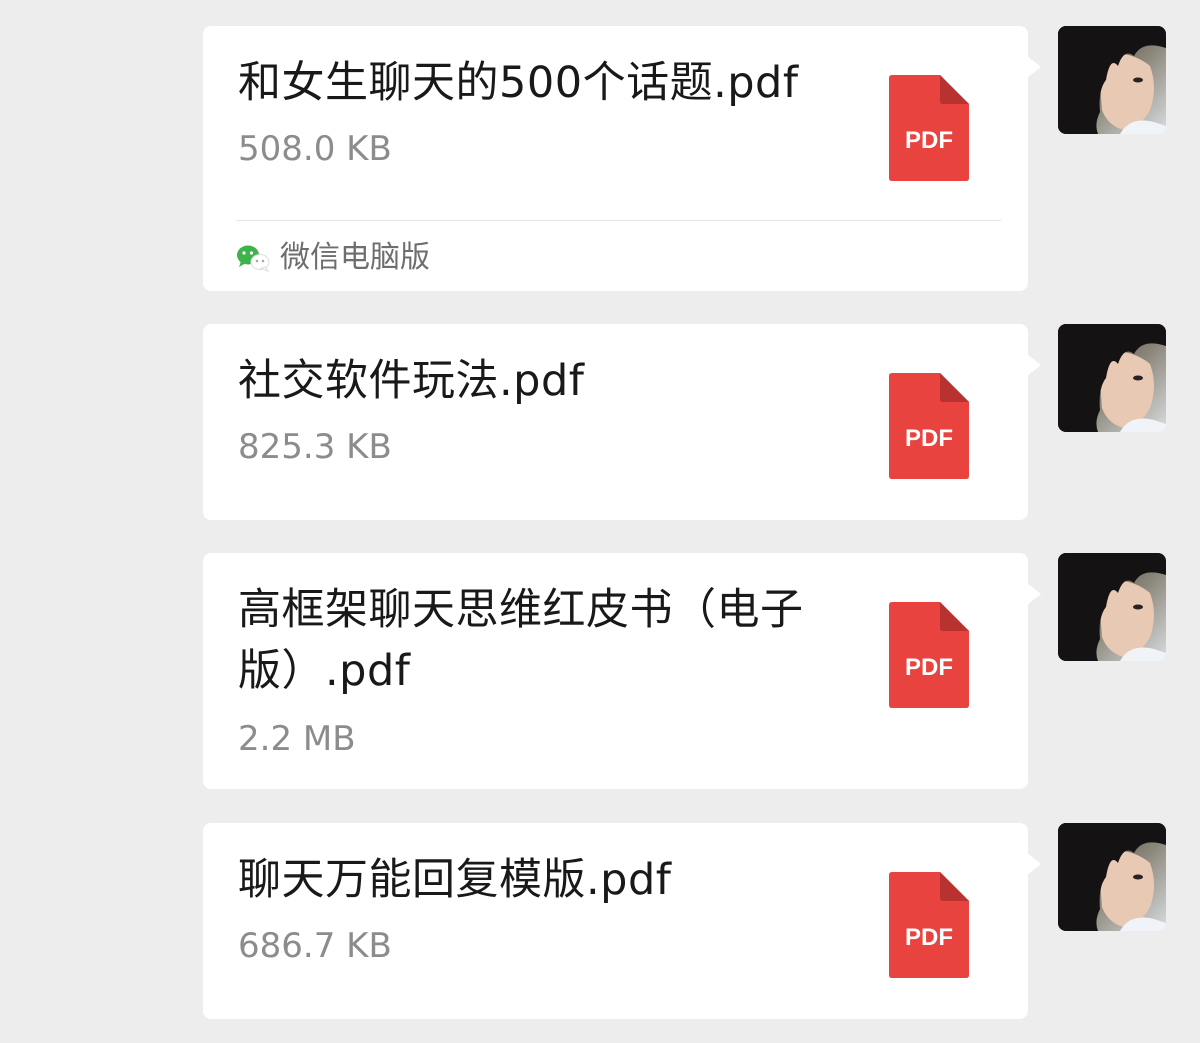  What do you see at coordinates (622, 921) in the screenshot?
I see `file-bubble: 聊天万能回复模版.pdf 686.7 KB PDF` at bounding box center [622, 921].